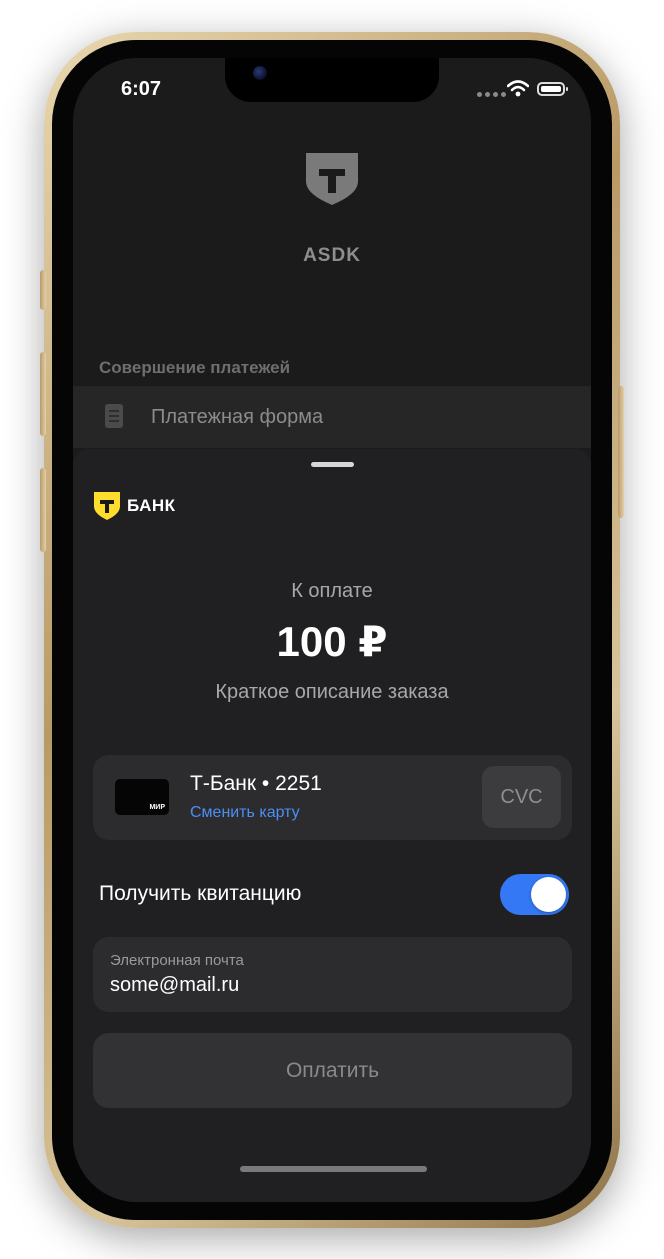 This screenshot has width=664, height=1259. What do you see at coordinates (245, 813) in the screenshot?
I see `change-card-link: Сменить карту` at bounding box center [245, 813].